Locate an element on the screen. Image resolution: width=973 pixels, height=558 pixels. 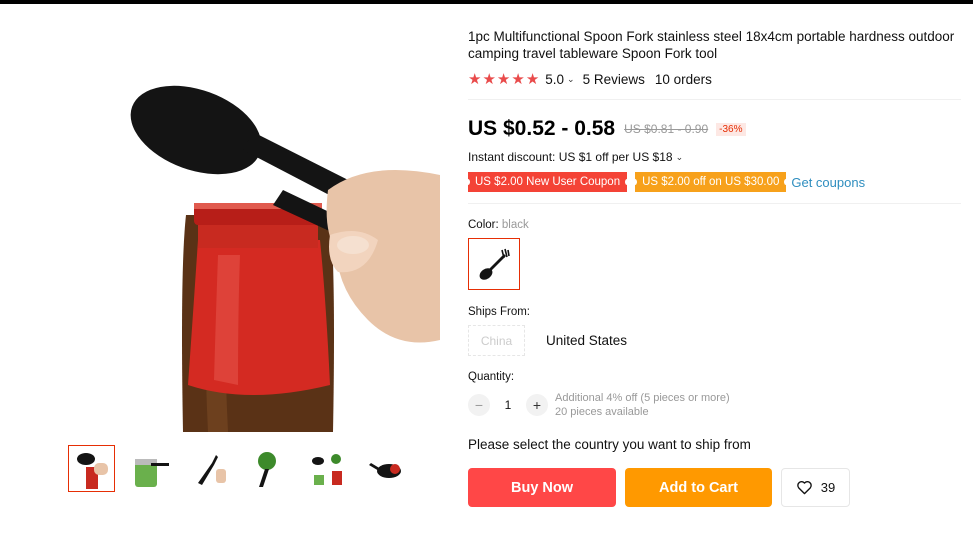
add-to-cart-button: Add to Cart is located at coordinates (698, 487).